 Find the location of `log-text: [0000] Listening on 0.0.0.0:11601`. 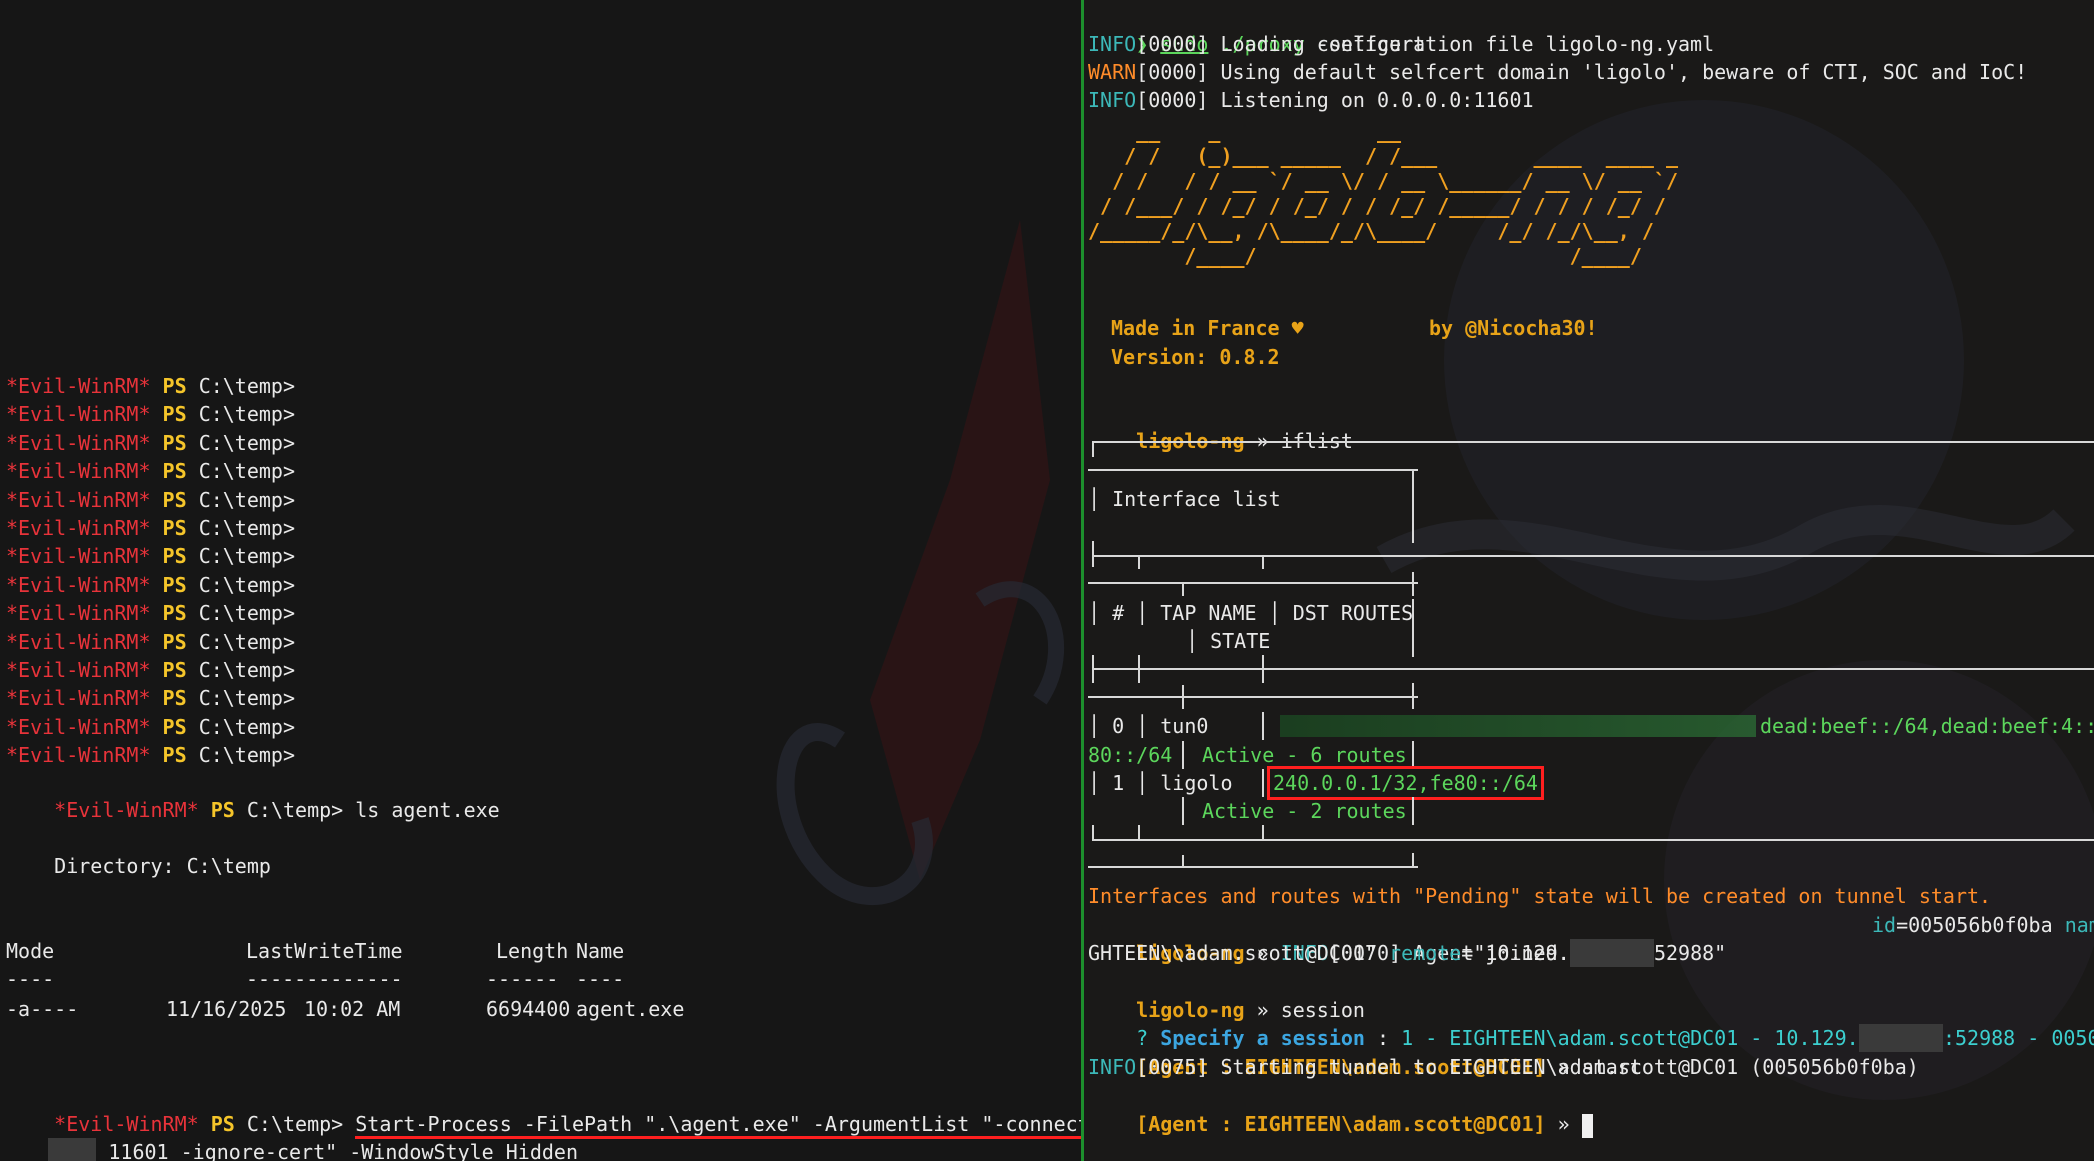

log-text: [0000] Listening on 0.0.0.0:11601 is located at coordinates (1335, 100).